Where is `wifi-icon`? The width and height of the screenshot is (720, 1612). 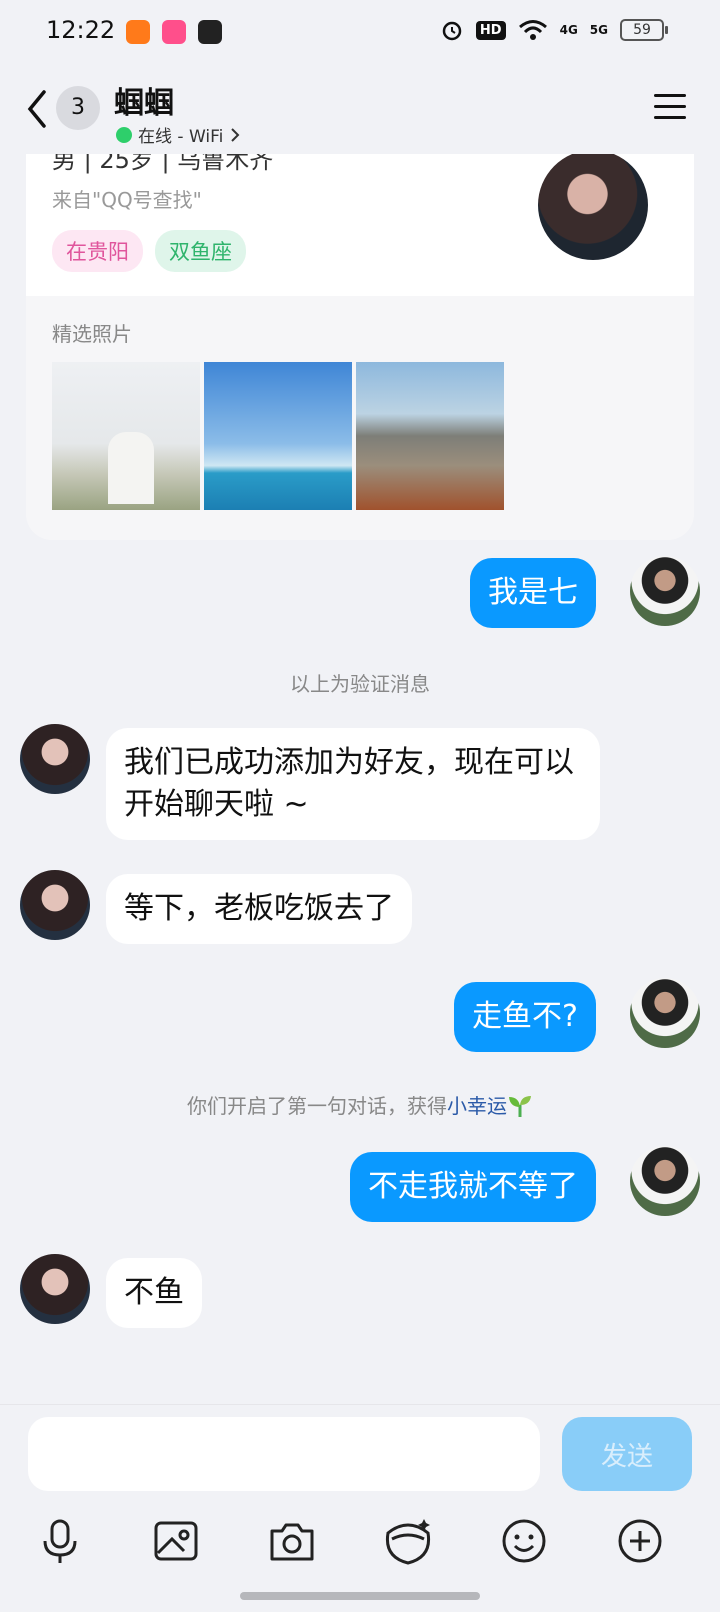 wifi-icon is located at coordinates (532, 30).